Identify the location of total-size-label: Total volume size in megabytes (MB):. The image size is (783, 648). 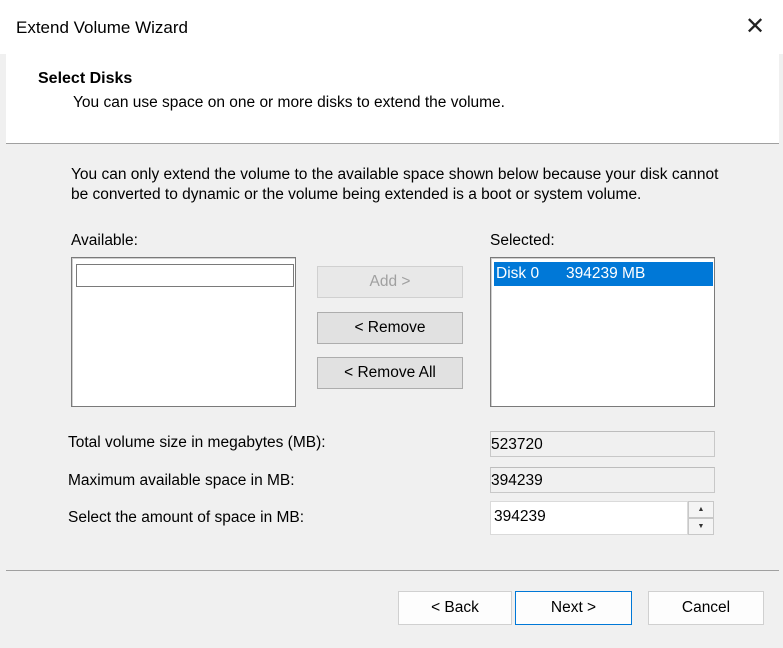
(197, 442).